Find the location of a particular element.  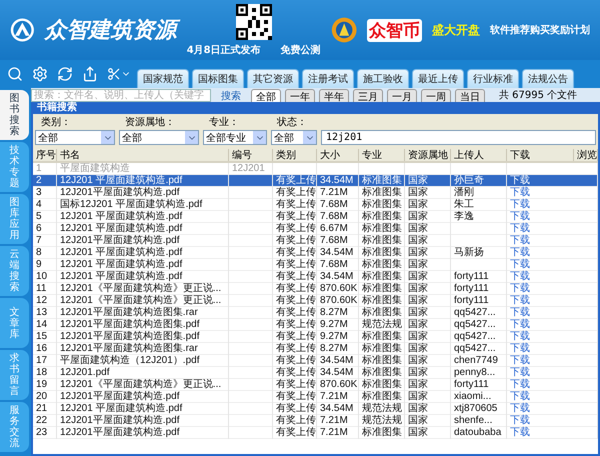

beta-label: 免费公测 is located at coordinates (300, 50).